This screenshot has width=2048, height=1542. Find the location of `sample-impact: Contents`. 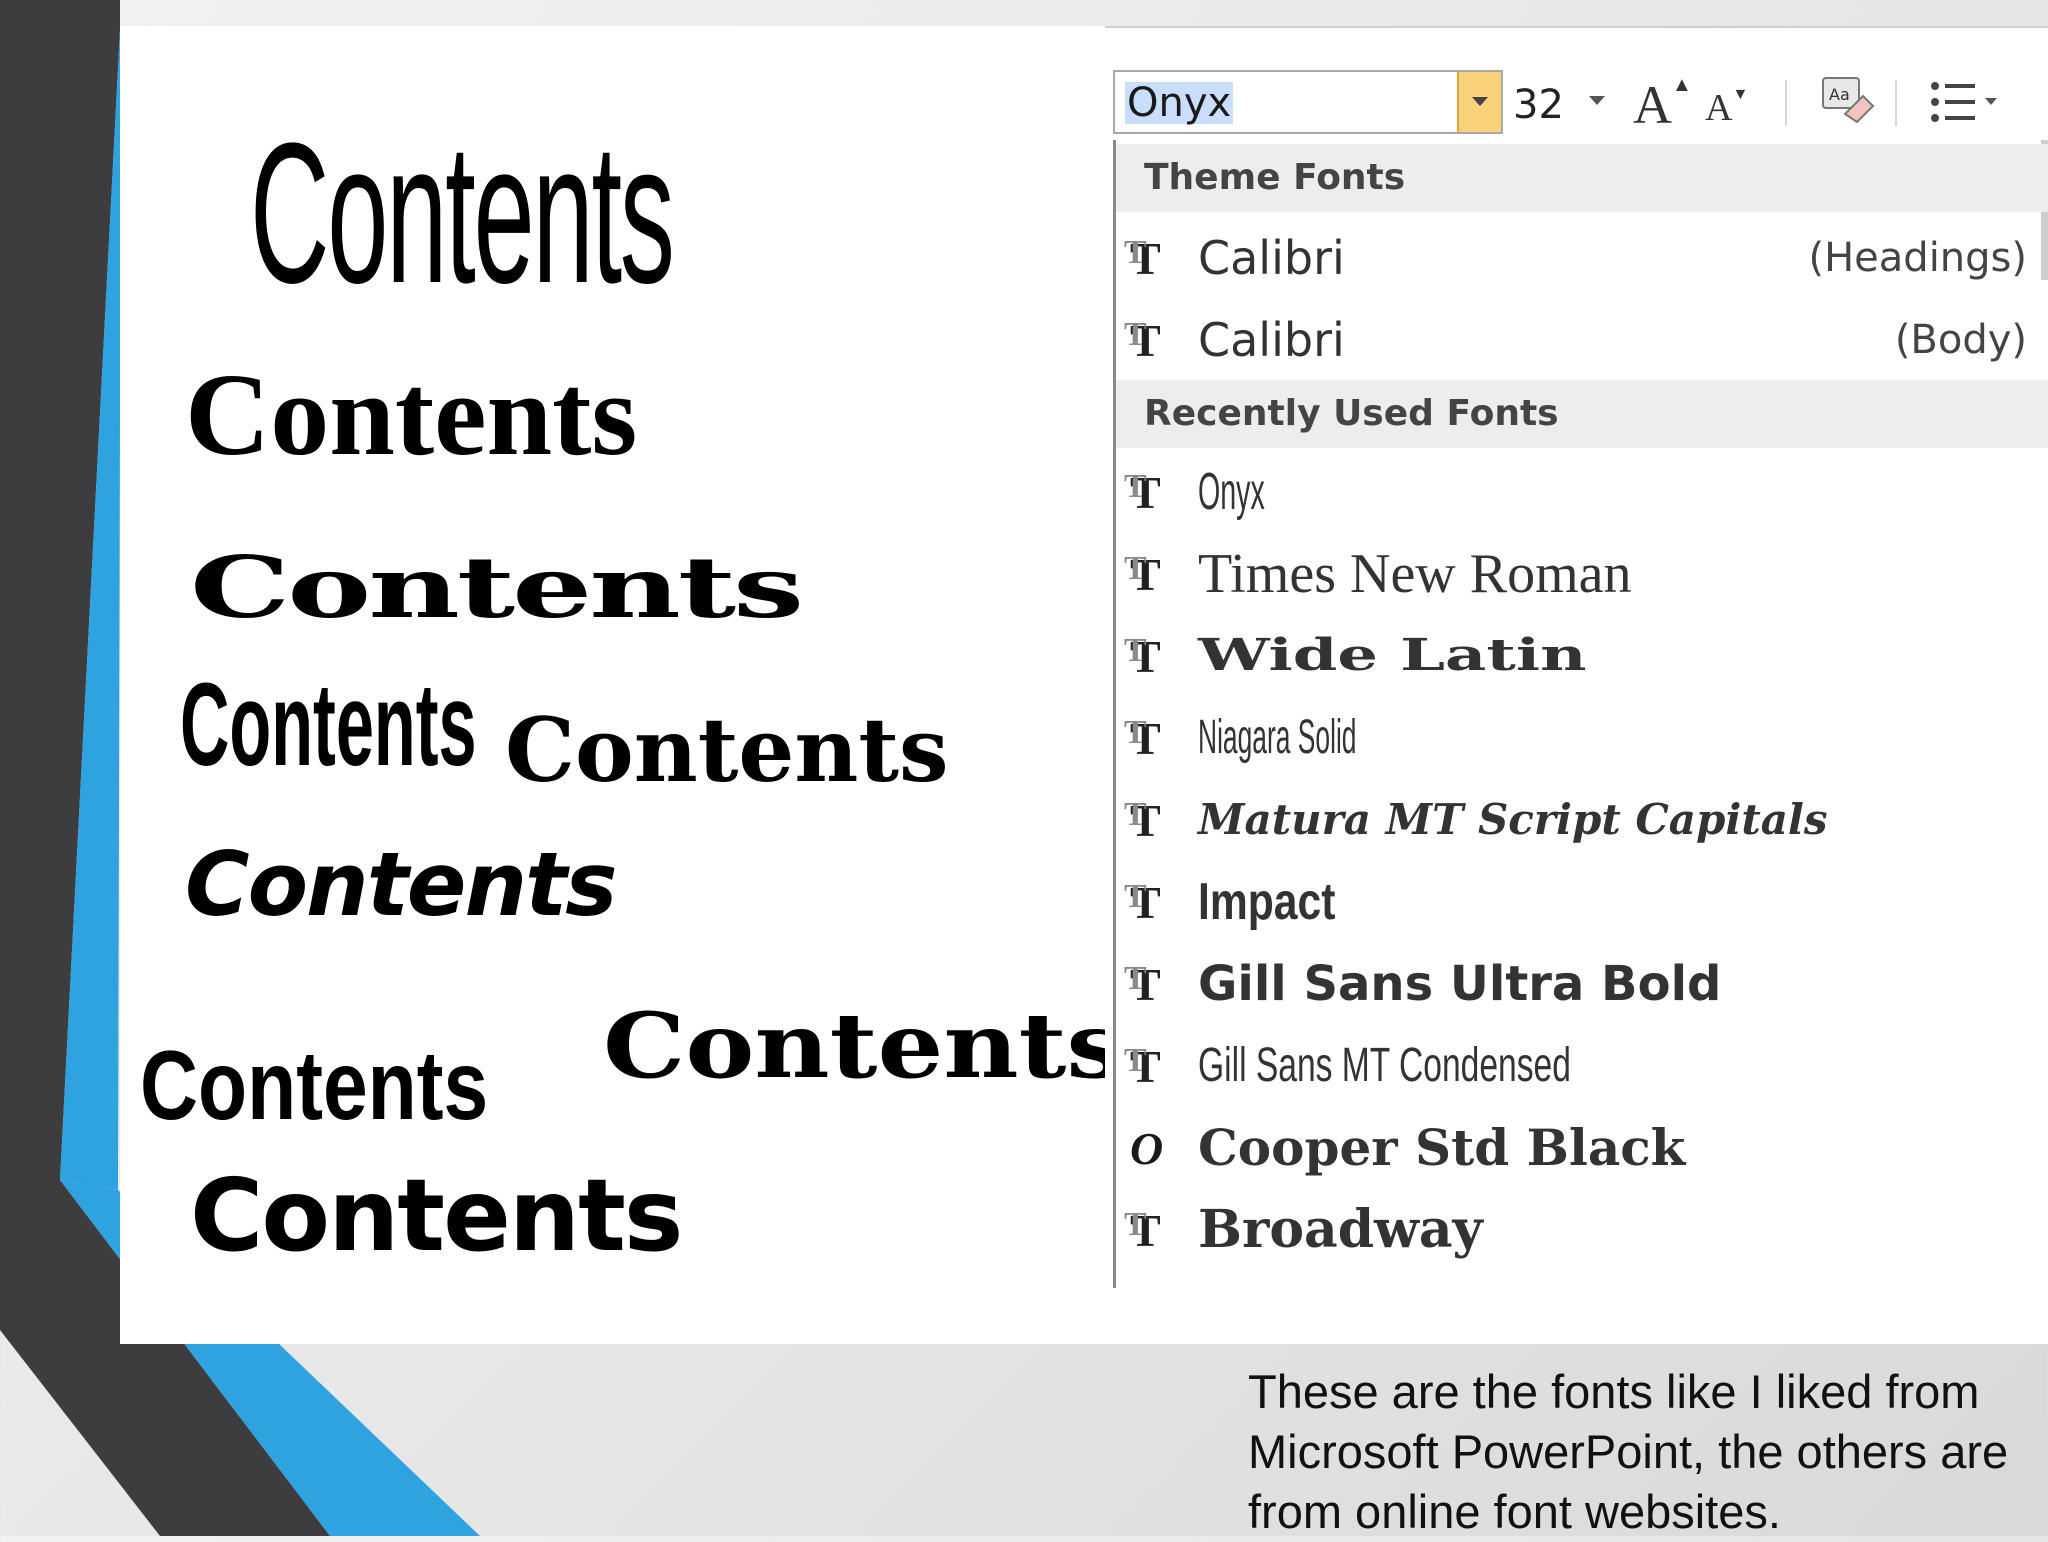

sample-impact: Contents is located at coordinates (314, 1085).